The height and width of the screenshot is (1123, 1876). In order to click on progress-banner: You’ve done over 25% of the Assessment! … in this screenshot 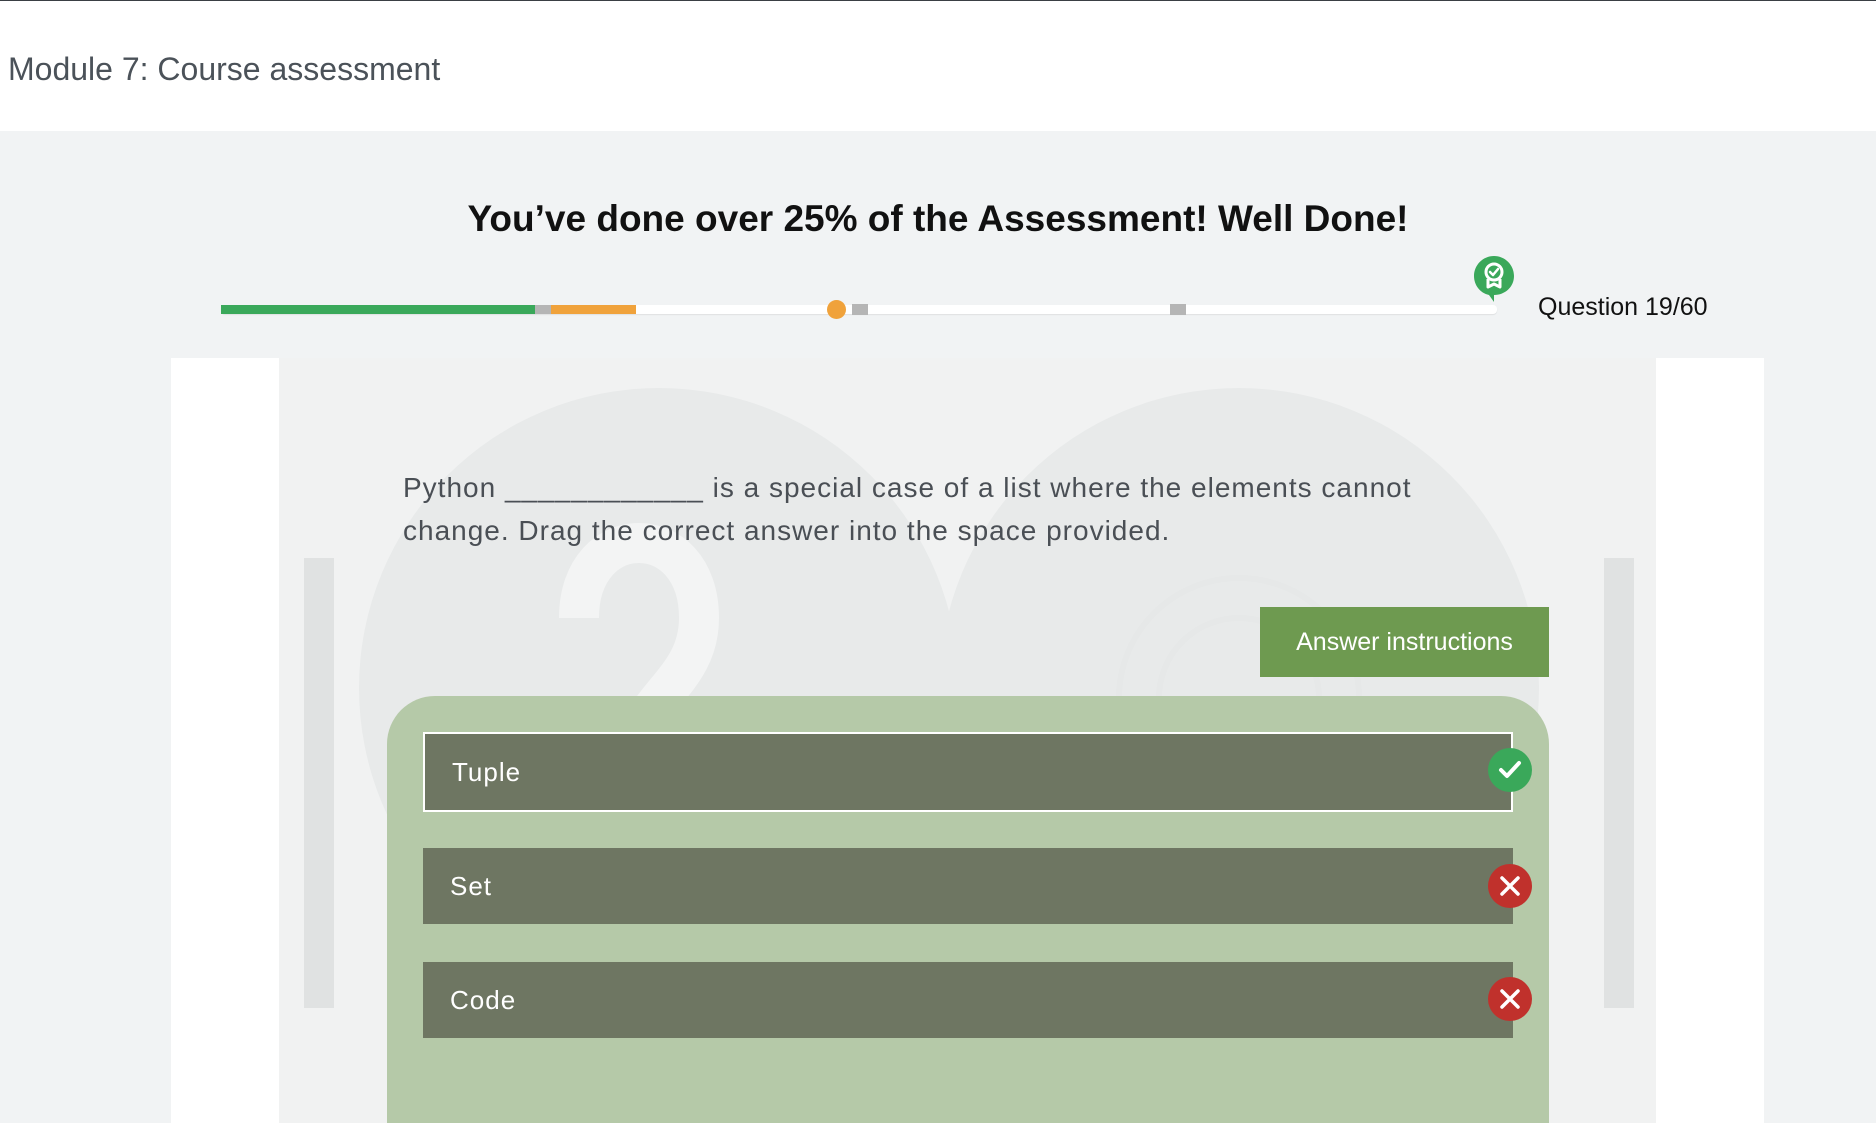, I will do `click(938, 218)`.